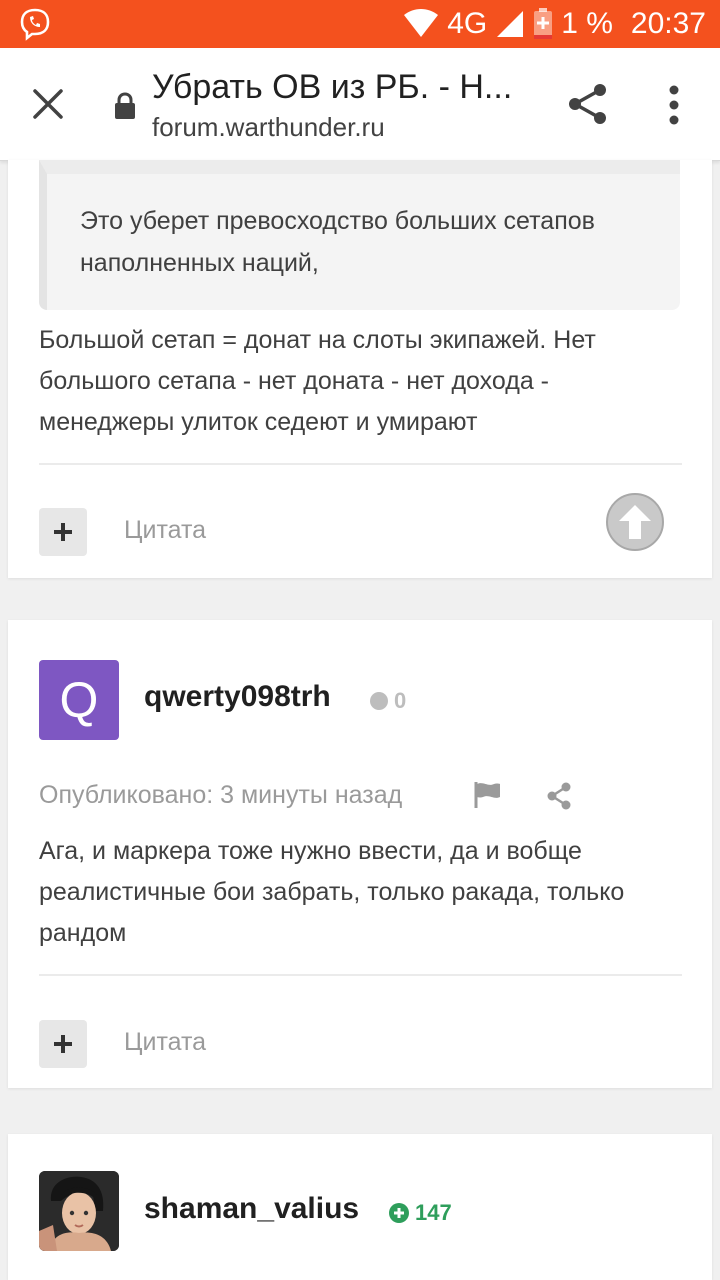  What do you see at coordinates (421, 23) in the screenshot?
I see `wifi-icon` at bounding box center [421, 23].